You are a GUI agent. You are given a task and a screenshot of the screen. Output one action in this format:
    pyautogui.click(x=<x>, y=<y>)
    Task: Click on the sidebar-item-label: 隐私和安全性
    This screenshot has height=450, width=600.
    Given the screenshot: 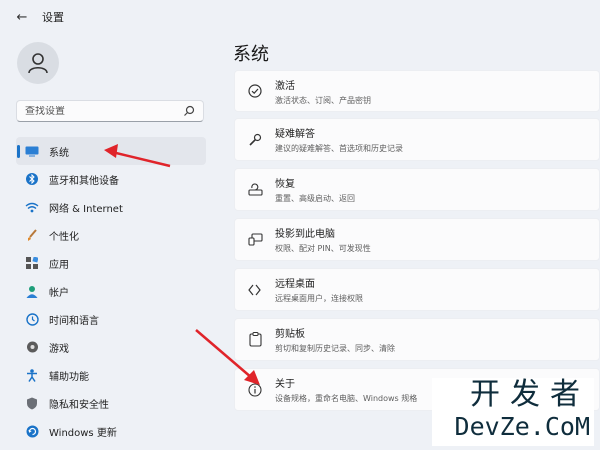 What is the action you would take?
    pyautogui.click(x=79, y=405)
    